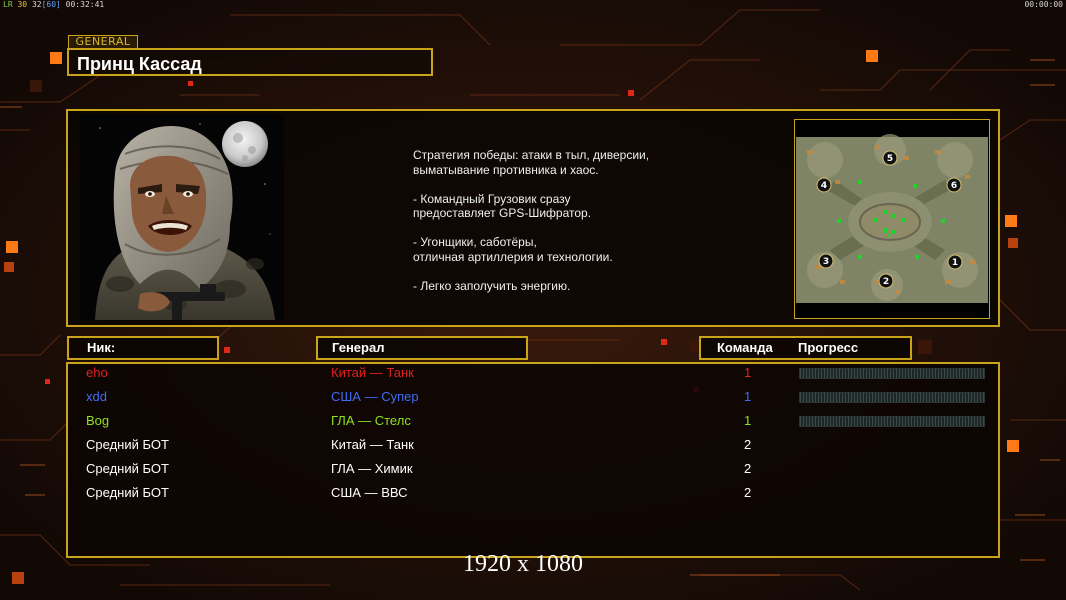  What do you see at coordinates (250, 62) in the screenshot?
I see `general-name: Принц Кассад` at bounding box center [250, 62].